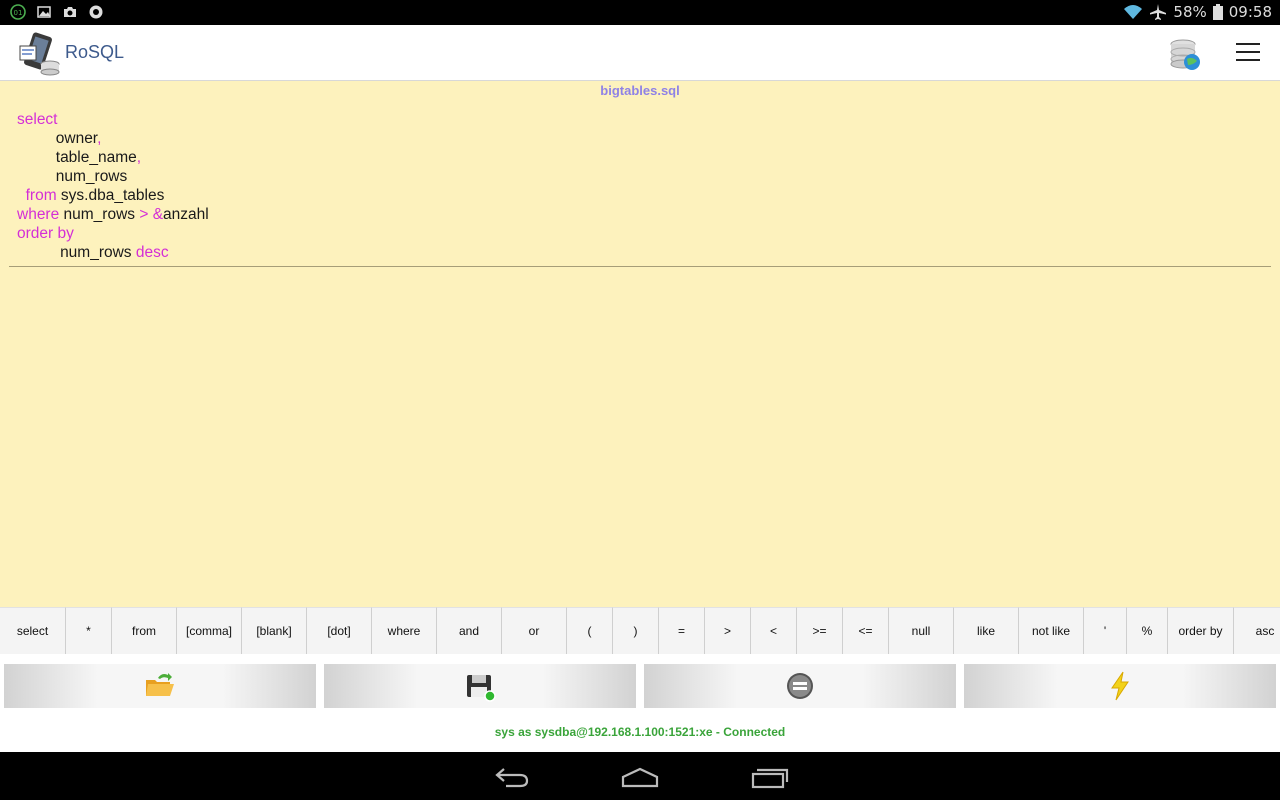  What do you see at coordinates (274, 630) in the screenshot?
I see `keyword-button: [blank]` at bounding box center [274, 630].